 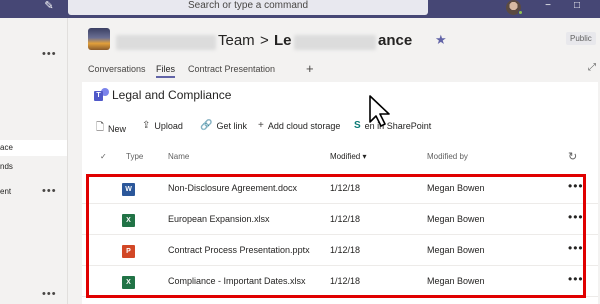 I want to click on column-modified: Modified ▾, so click(x=348, y=156).